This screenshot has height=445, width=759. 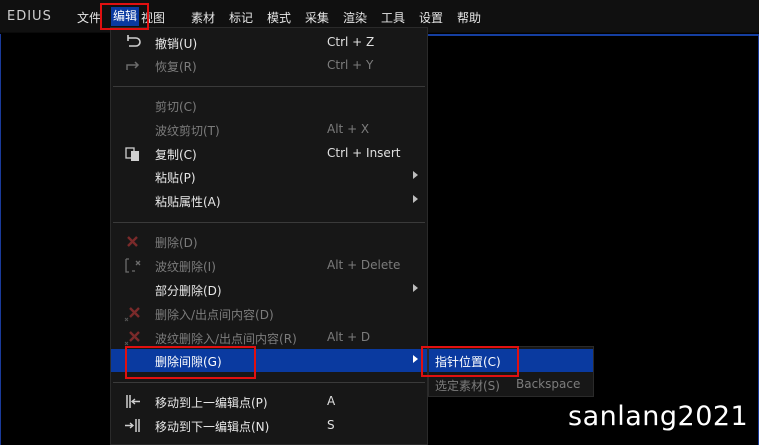 What do you see at coordinates (269, 200) in the screenshot?
I see `menu-item-paste-attributes: 粘贴属性(A)` at bounding box center [269, 200].